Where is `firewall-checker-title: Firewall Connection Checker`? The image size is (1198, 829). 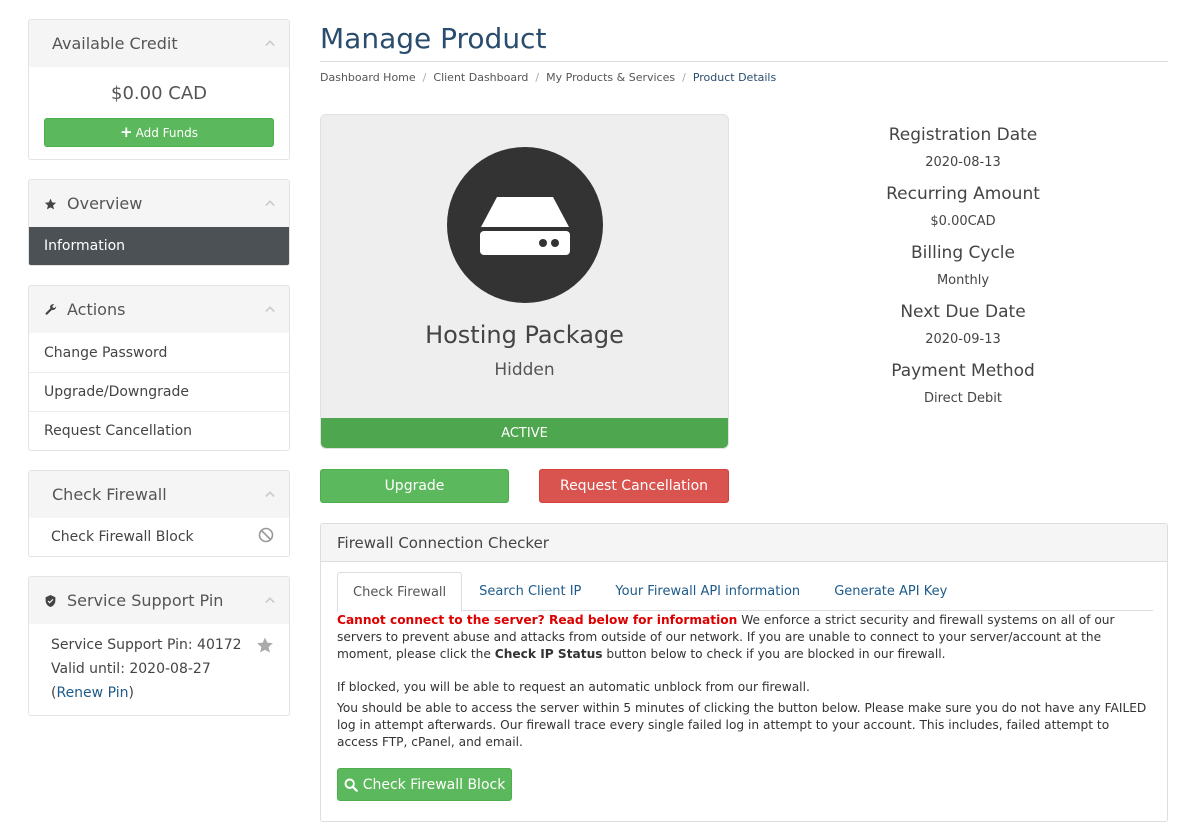
firewall-checker-title: Firewall Connection Checker is located at coordinates (744, 543).